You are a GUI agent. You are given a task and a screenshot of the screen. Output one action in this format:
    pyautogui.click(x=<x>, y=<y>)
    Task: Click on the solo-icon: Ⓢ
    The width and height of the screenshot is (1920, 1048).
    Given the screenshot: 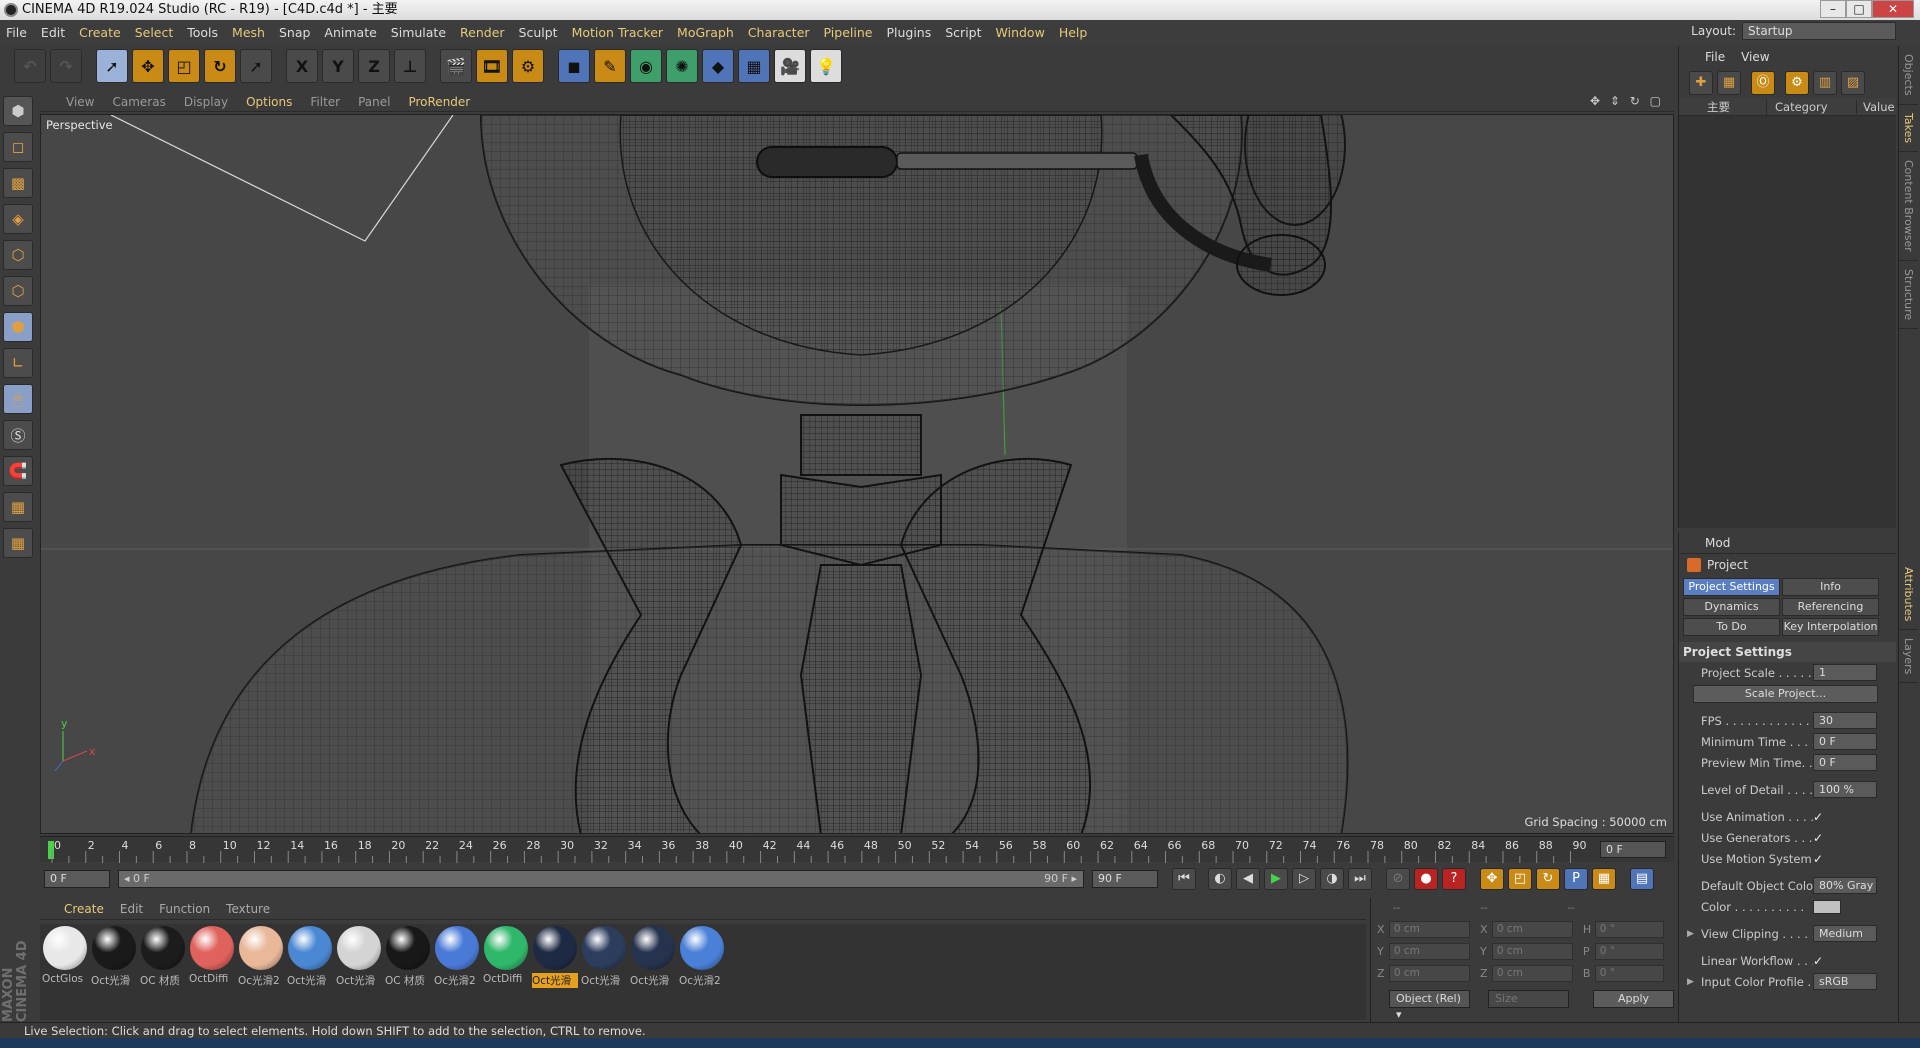 What is the action you would take?
    pyautogui.click(x=18, y=435)
    